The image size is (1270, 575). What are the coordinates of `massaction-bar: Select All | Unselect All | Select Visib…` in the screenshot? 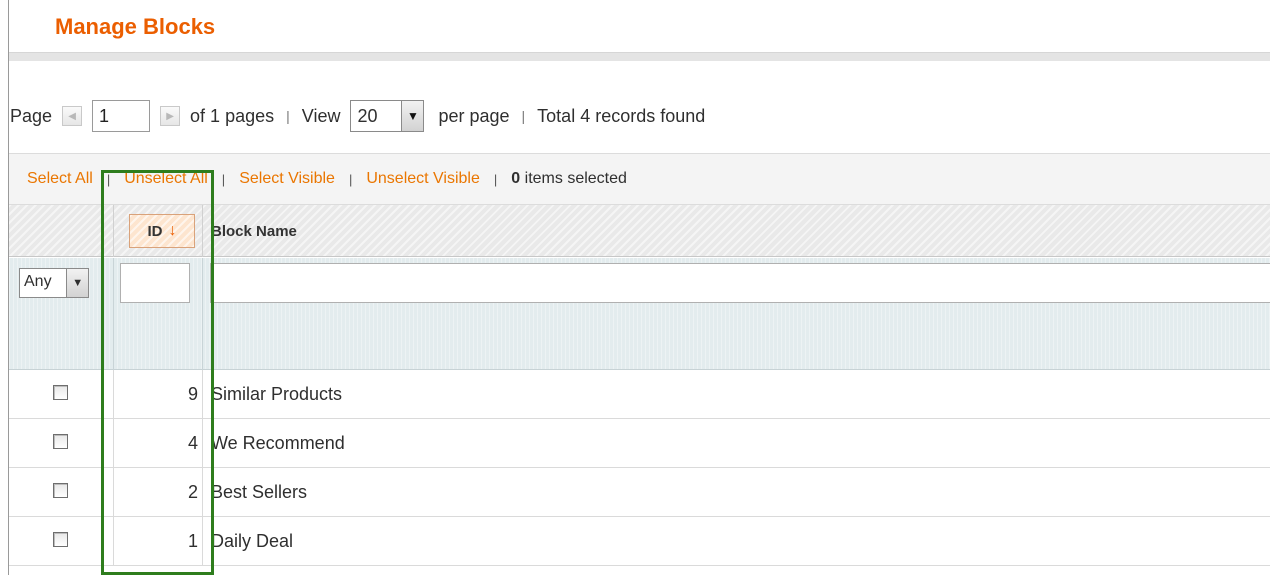 It's located at (639, 179).